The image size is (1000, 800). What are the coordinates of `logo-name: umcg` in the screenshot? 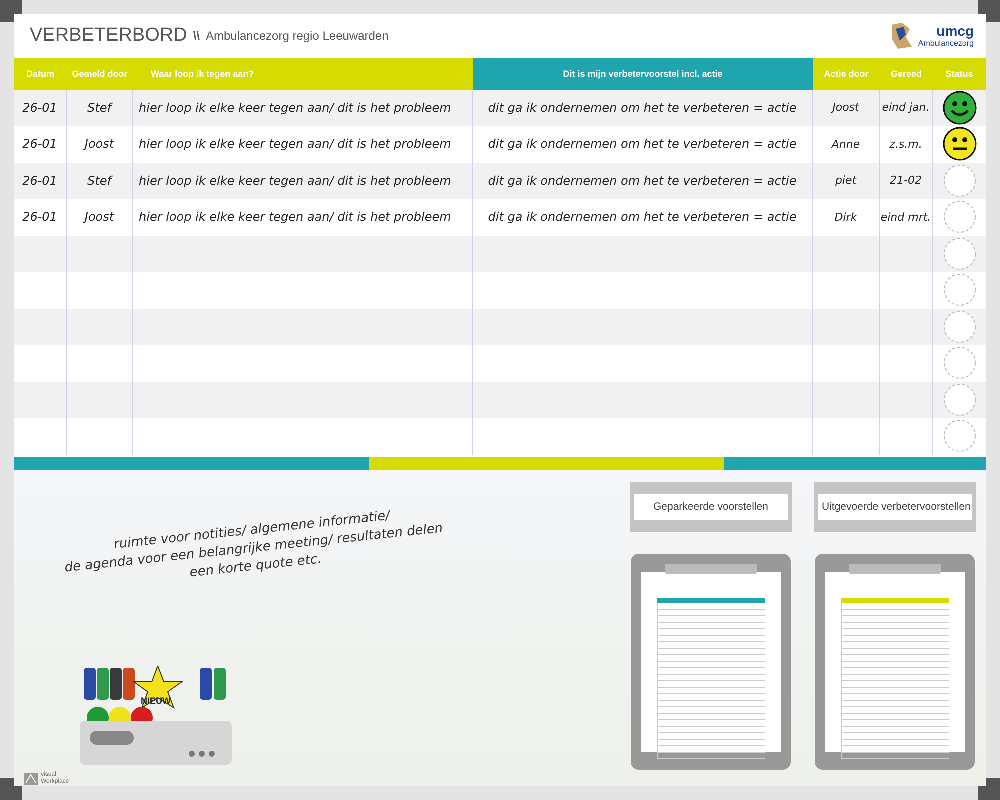 It's located at (955, 31).